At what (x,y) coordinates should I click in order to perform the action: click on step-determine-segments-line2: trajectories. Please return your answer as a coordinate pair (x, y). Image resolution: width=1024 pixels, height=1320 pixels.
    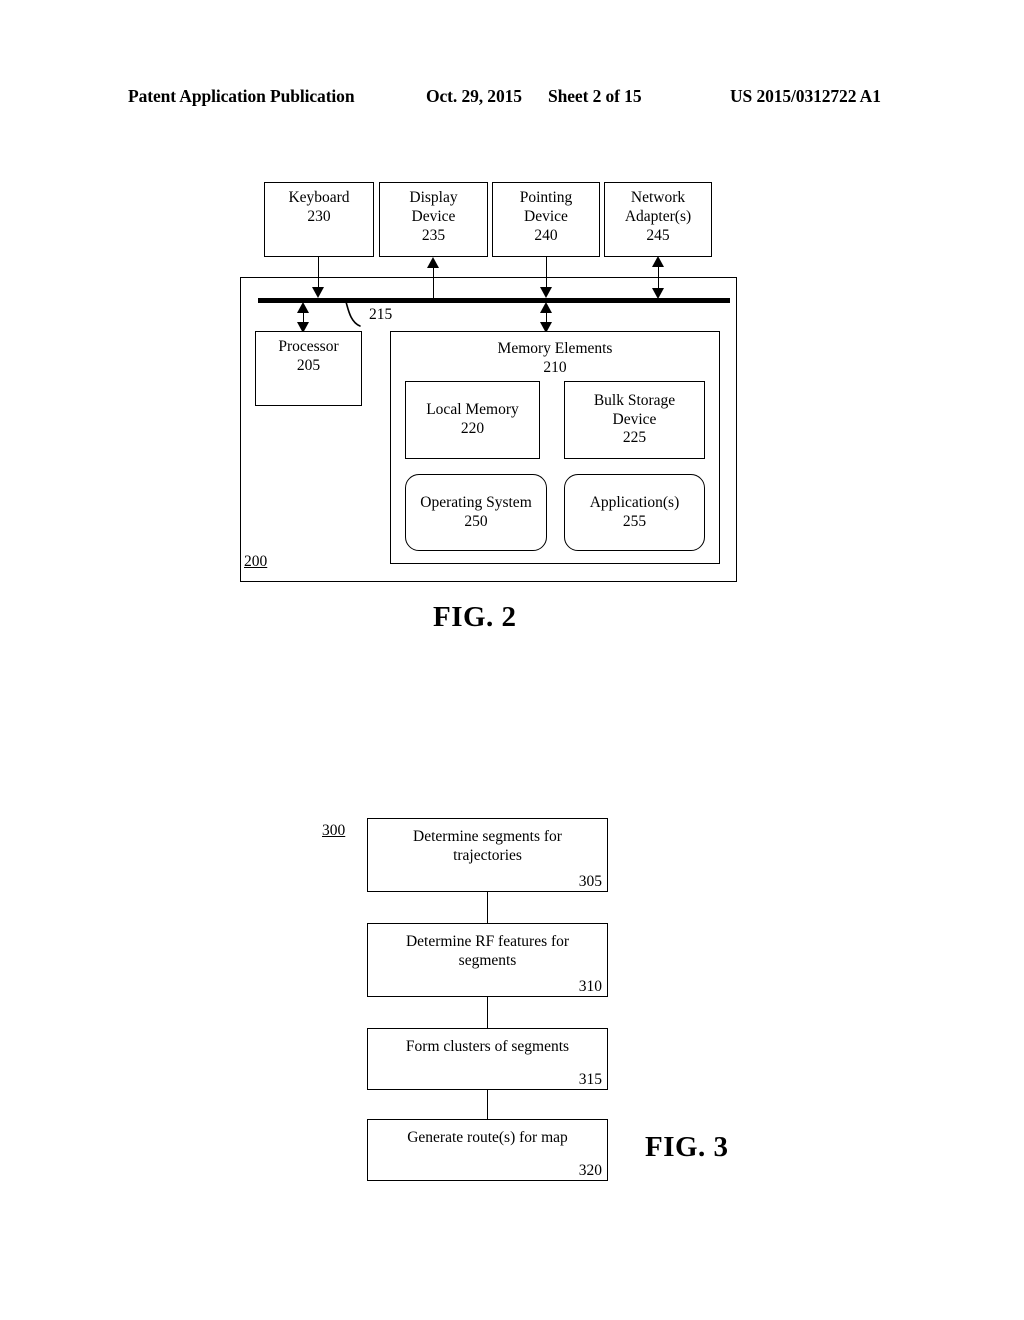
    Looking at the image, I should click on (487, 855).